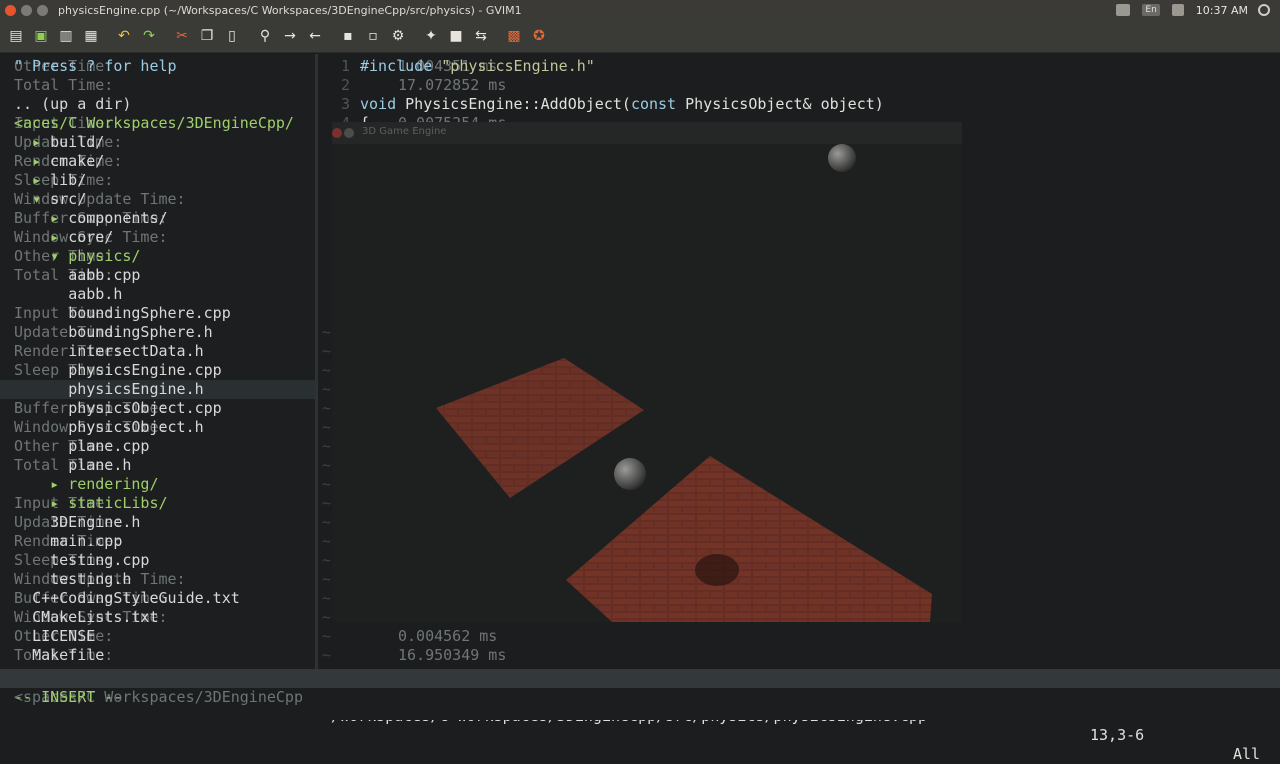 This screenshot has width=1280, height=764. Describe the element at coordinates (118, 503) in the screenshot. I see `tree-entry-label: staticLibs/` at that location.